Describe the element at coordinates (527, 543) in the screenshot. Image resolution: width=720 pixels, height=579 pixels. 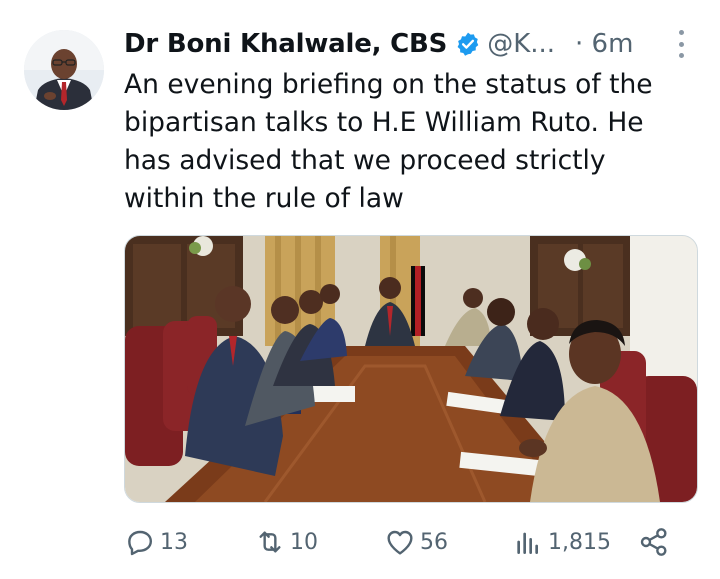
I see `views-chart-icon` at that location.